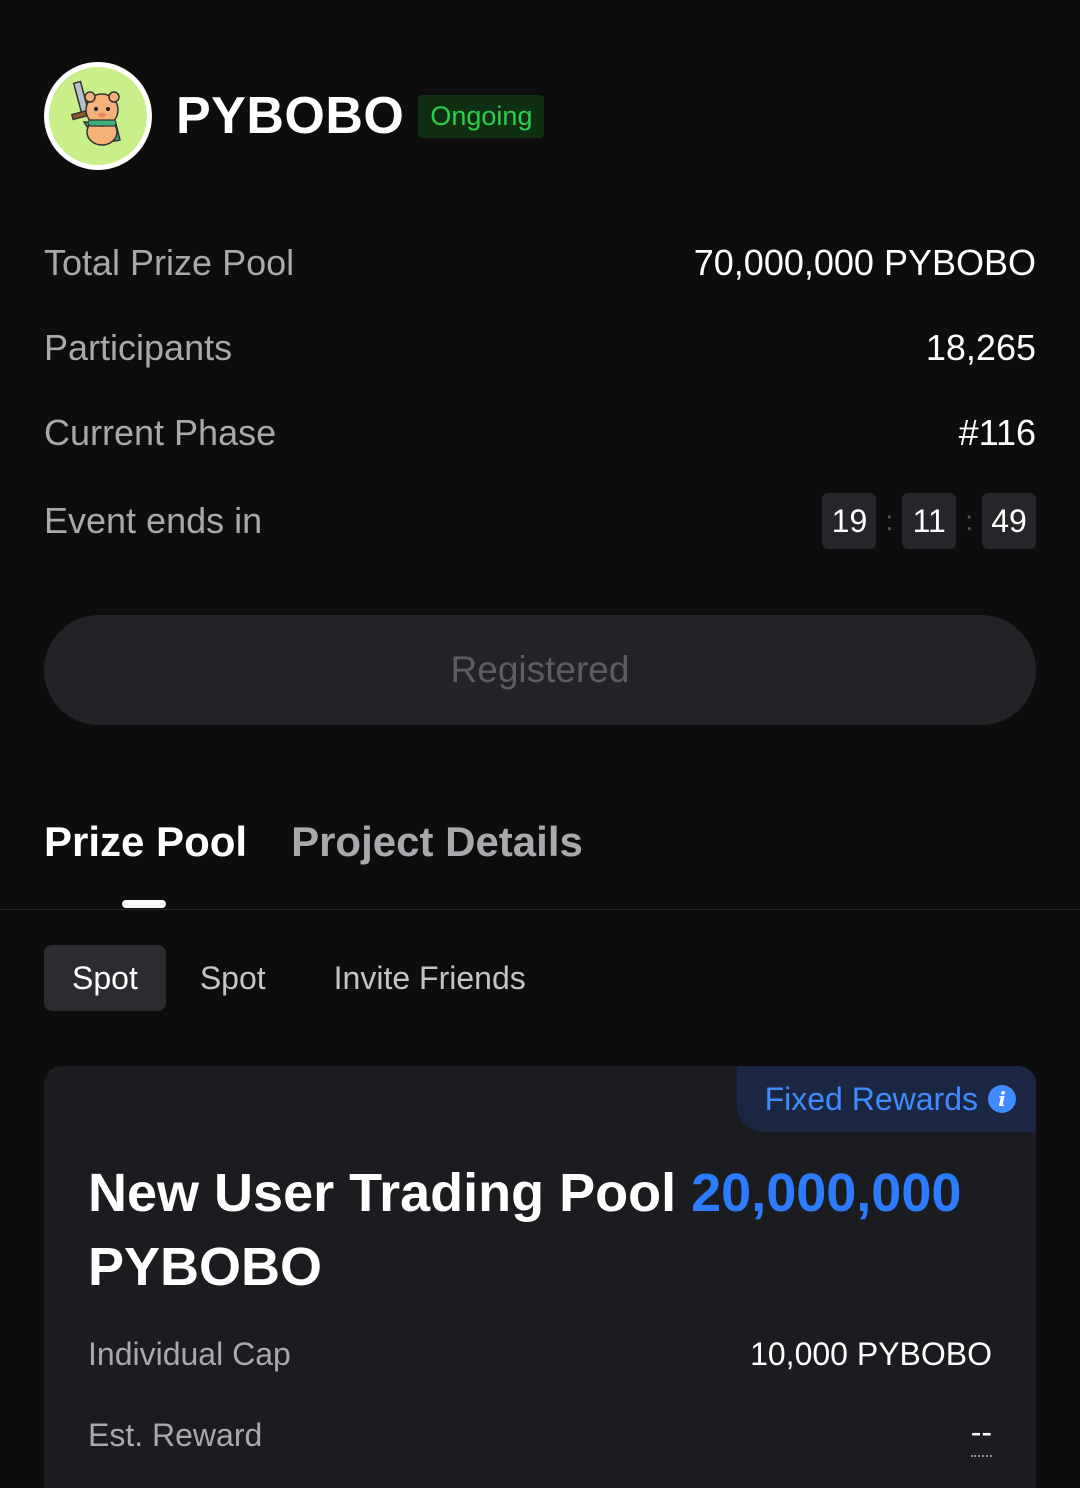 Image resolution: width=1080 pixels, height=1488 pixels. What do you see at coordinates (175, 1435) in the screenshot?
I see `est-reward-label: Est. Reward` at bounding box center [175, 1435].